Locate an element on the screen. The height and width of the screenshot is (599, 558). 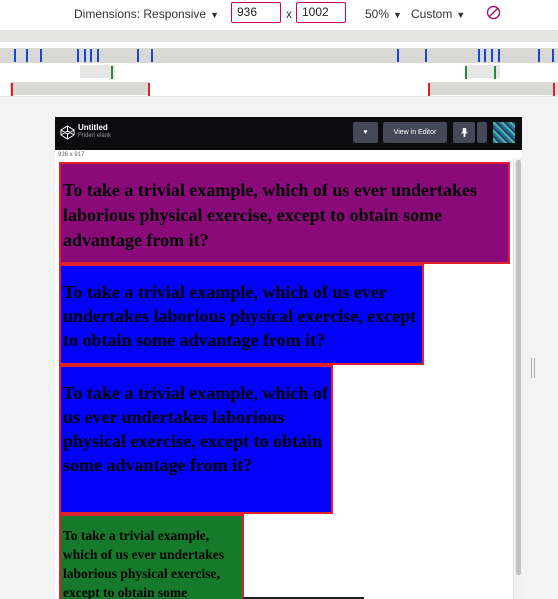
pin-button is located at coordinates (464, 132).